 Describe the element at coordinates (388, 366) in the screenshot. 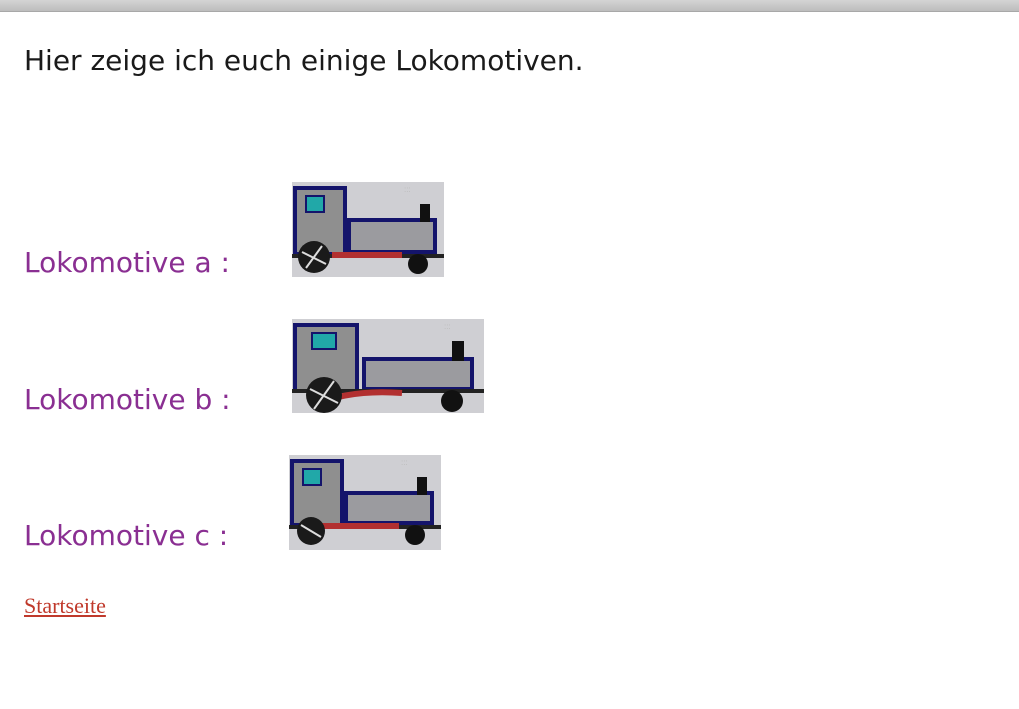

I see `locomotive-image-b: :::` at that location.